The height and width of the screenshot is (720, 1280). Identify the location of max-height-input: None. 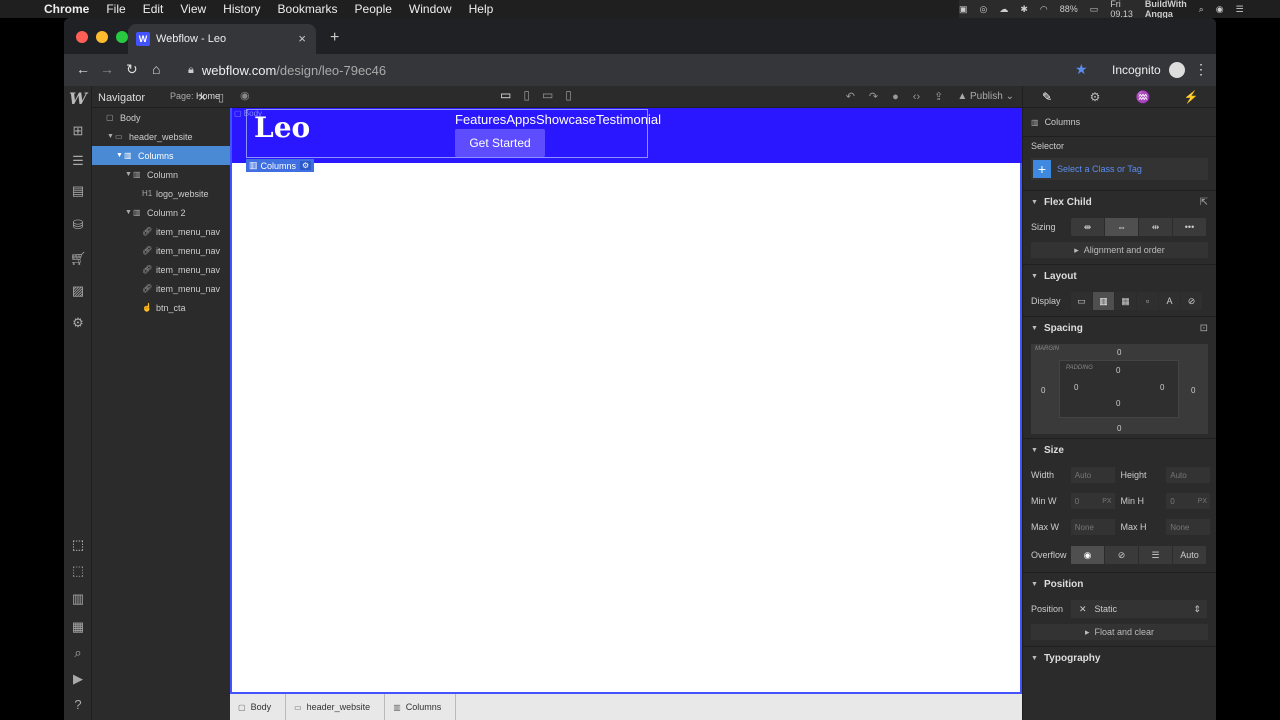
(1188, 527).